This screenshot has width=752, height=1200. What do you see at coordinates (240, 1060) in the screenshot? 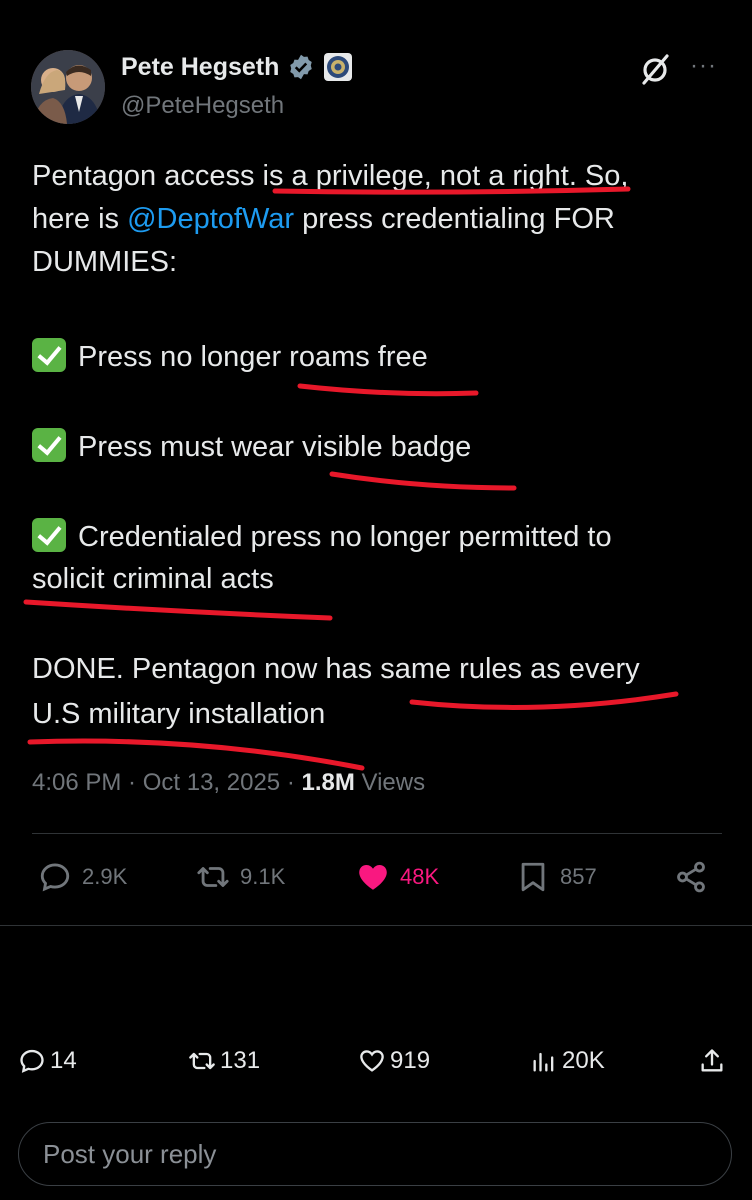
I see `bottom-repost-count: 131` at bounding box center [240, 1060].